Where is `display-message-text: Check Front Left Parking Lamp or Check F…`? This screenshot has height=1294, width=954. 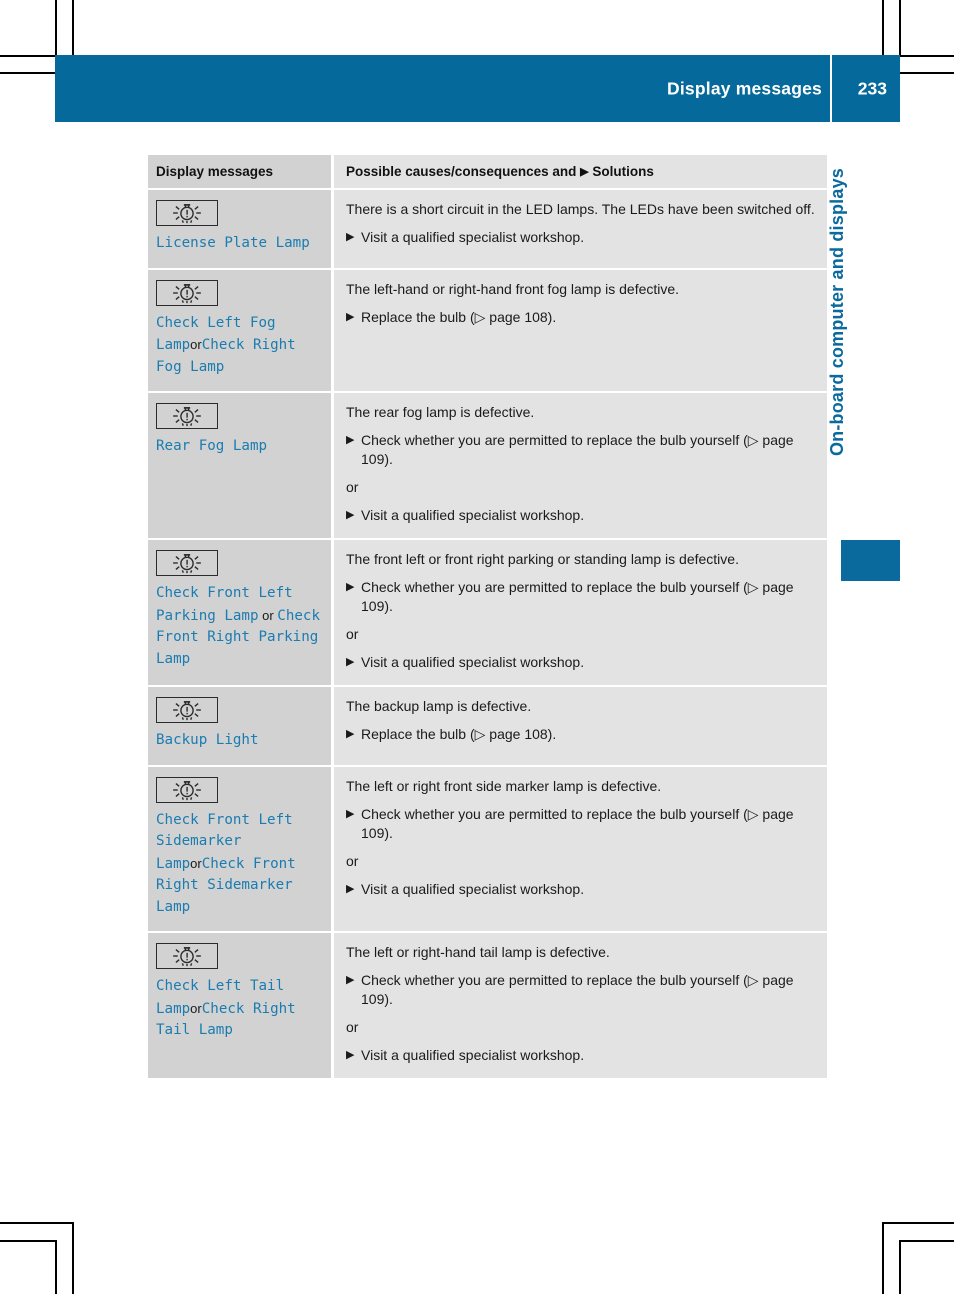 display-message-text: Check Front Left Parking Lamp or Check F… is located at coordinates (239, 626).